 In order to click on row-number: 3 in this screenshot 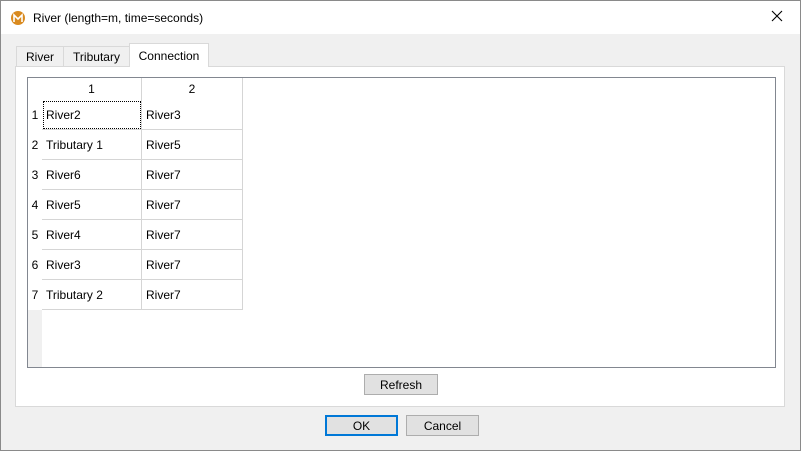, I will do `click(35, 175)`.